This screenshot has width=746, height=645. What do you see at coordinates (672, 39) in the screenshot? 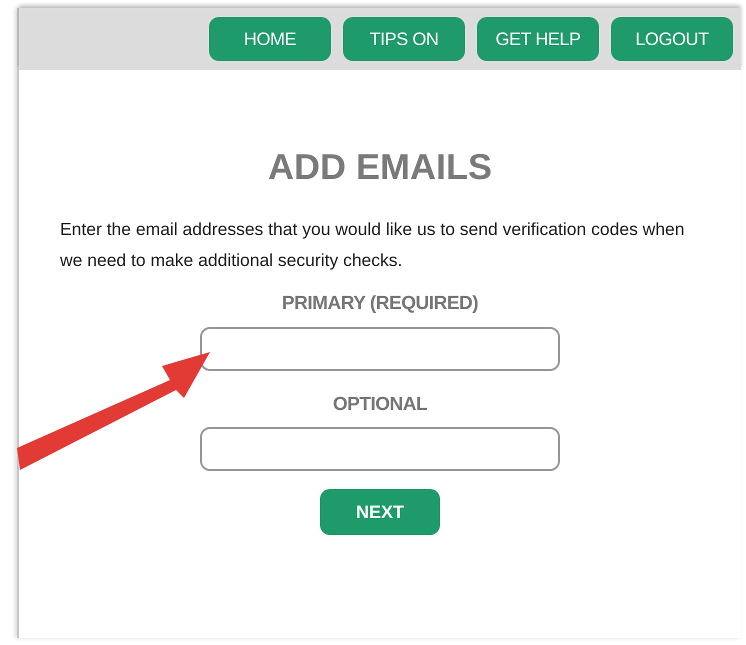
I see `nav-button: LOGOUT` at bounding box center [672, 39].